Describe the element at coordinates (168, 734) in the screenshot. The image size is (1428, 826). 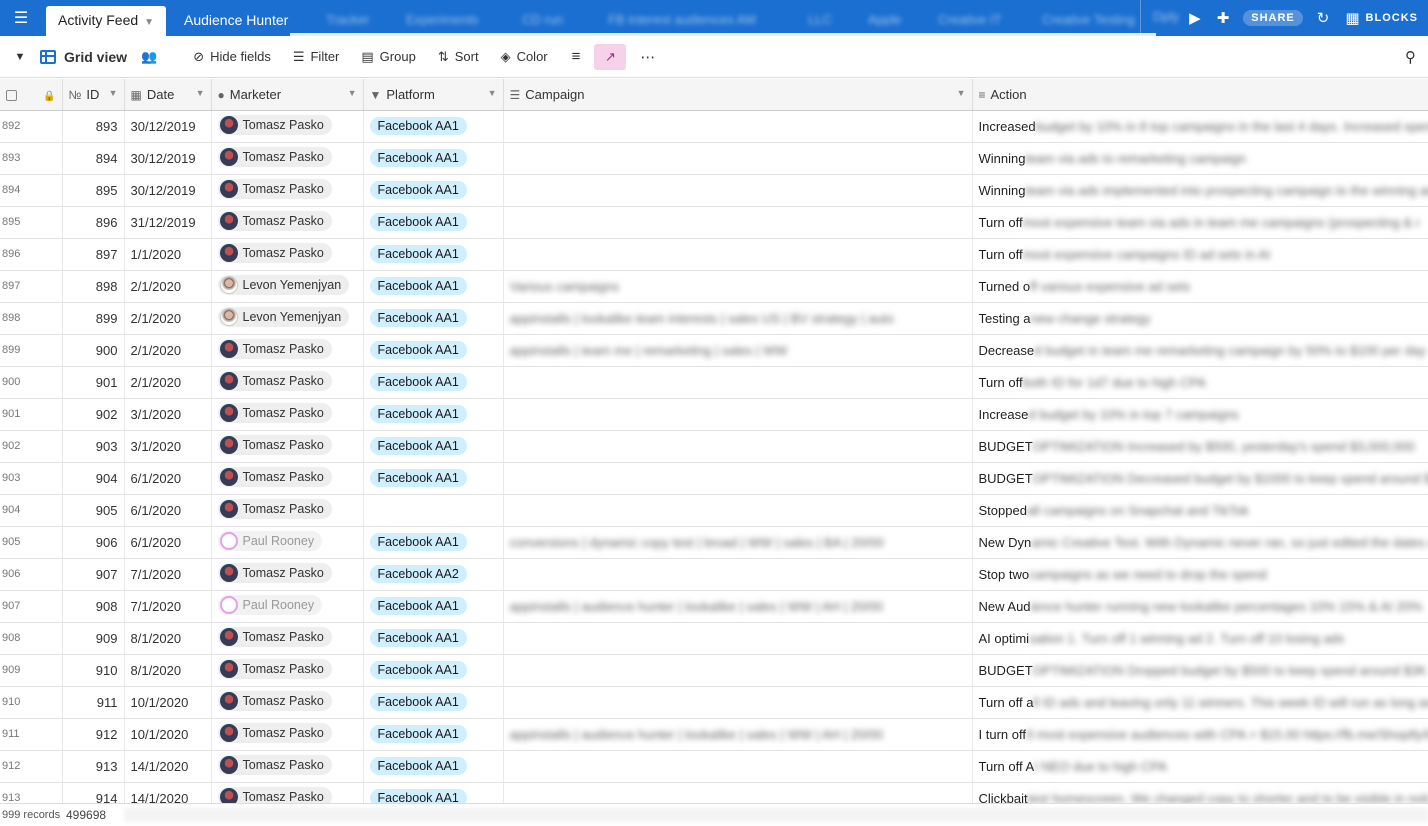
I see `cell-date: 10/1/2020` at that location.